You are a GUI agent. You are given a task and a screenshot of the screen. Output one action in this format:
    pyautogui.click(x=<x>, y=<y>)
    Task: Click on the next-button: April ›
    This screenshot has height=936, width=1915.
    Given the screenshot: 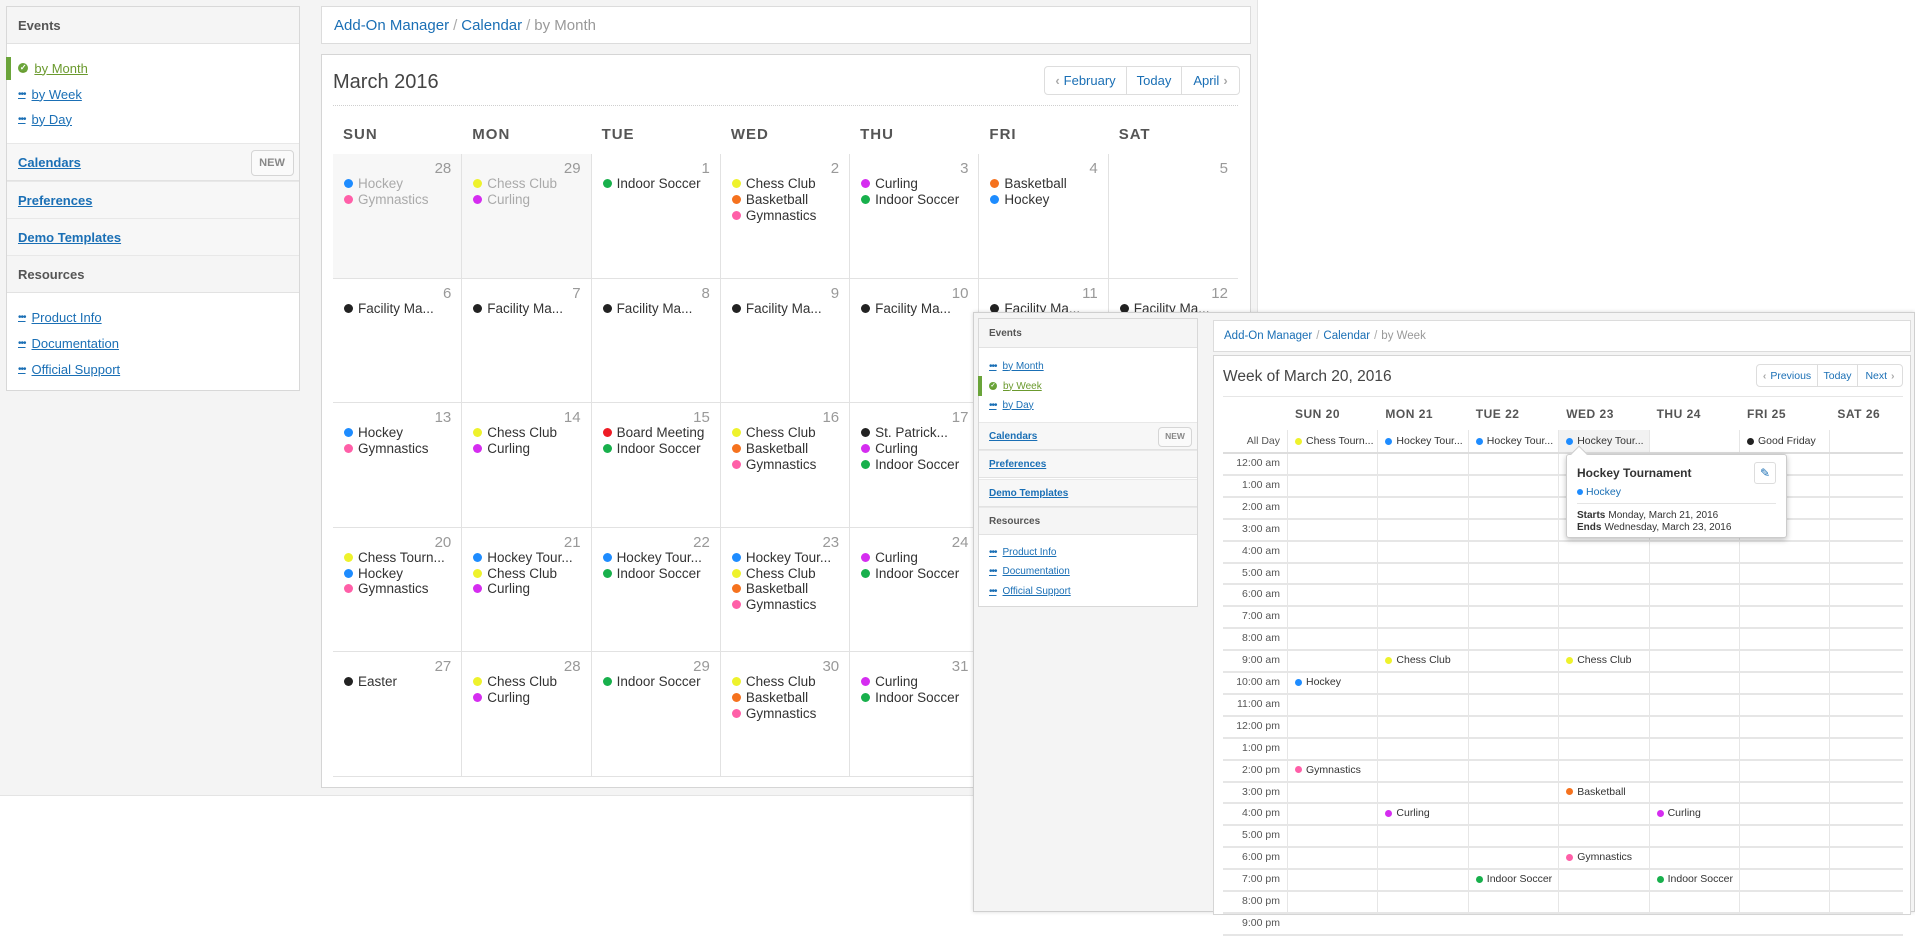 What is the action you would take?
    pyautogui.click(x=1210, y=80)
    